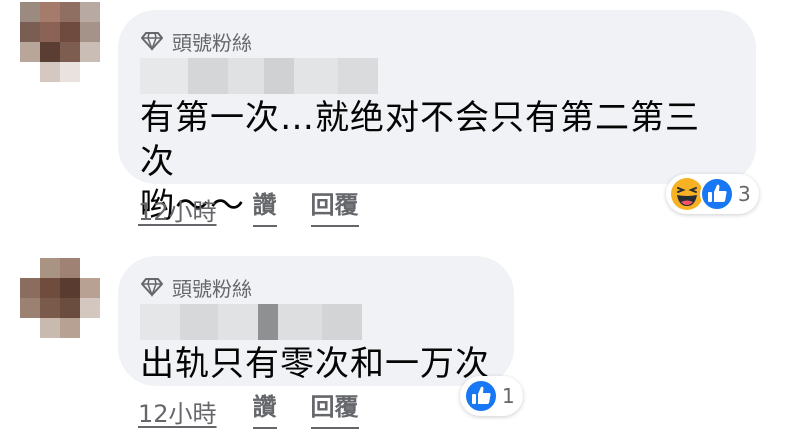  What do you see at coordinates (420, 140) in the screenshot?
I see `comment-text-line-1: 有第一次…就绝对不会只有第二第三次` at bounding box center [420, 140].